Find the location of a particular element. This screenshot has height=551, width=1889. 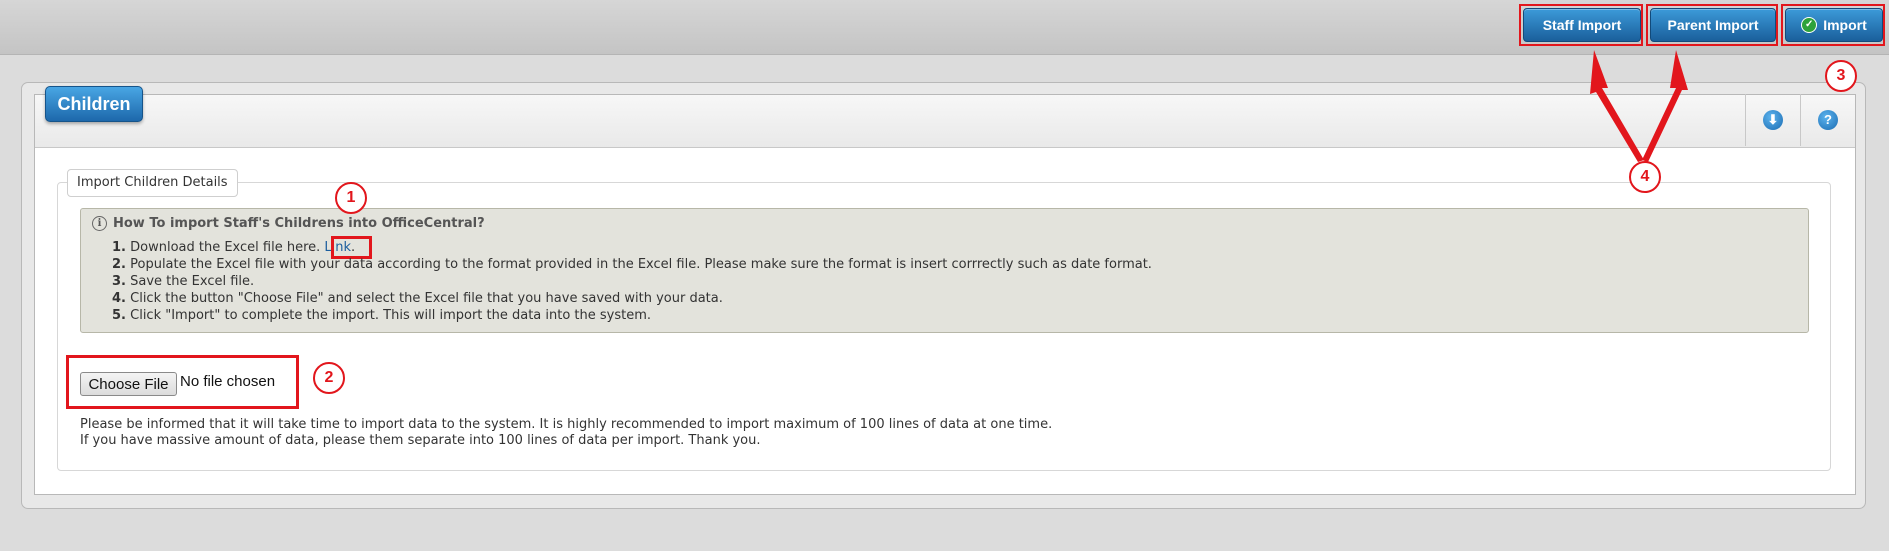

annotation-arrows is located at coordinates (1639, 106).